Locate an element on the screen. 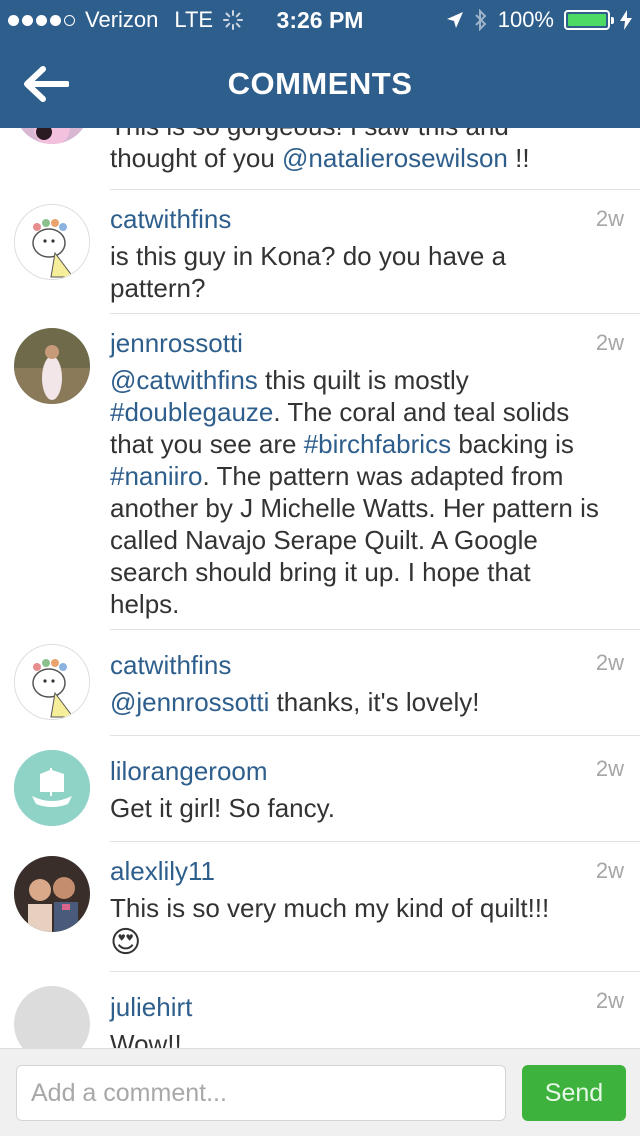 The width and height of the screenshot is (640, 1136). status-right: 100% is located at coordinates (539, 20).